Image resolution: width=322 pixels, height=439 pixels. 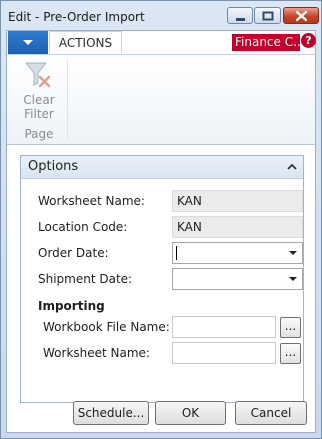 I want to click on clear-filter-icon, so click(x=37, y=75).